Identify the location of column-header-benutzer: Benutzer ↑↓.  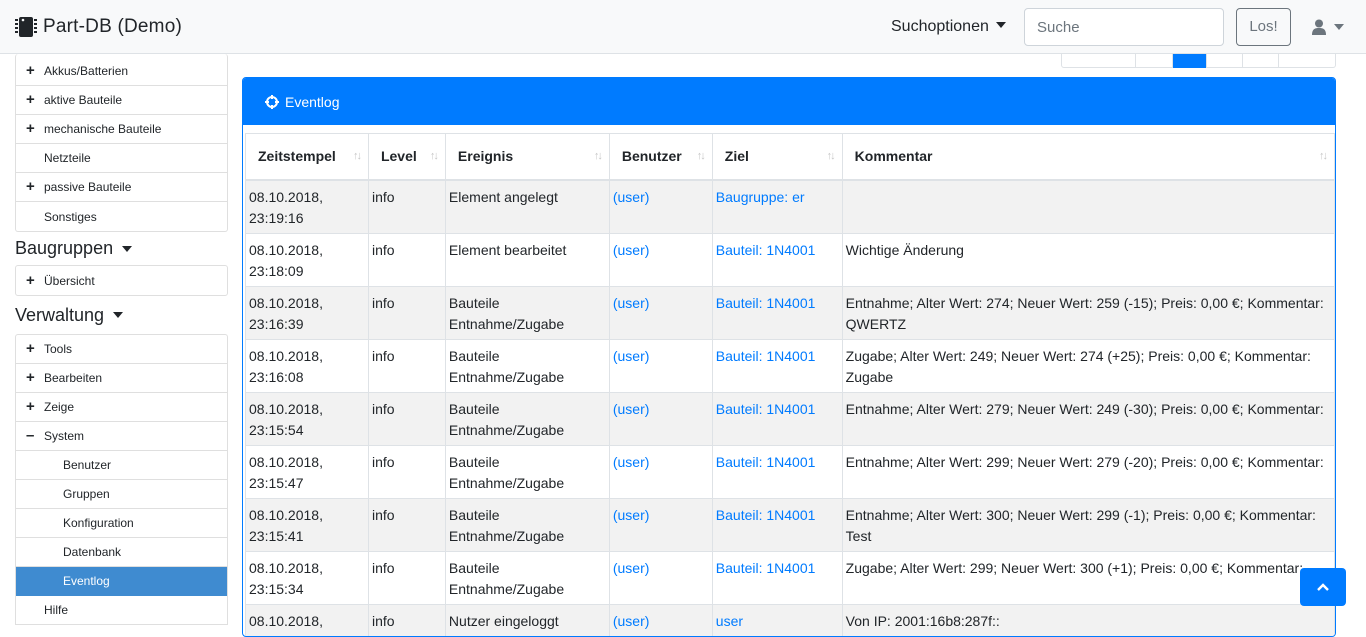
(660, 157).